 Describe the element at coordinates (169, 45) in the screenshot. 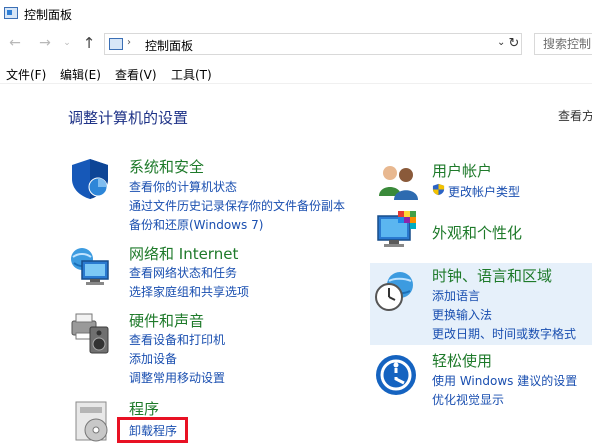

I see `breadcrumb-control-panel: 控制面板` at that location.